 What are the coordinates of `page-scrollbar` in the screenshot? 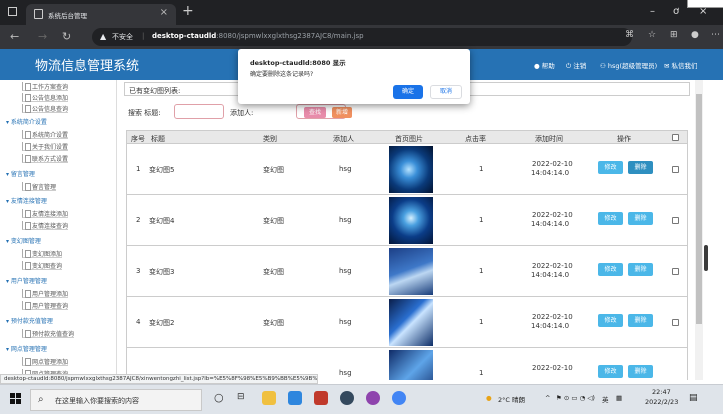 It's located at (699, 230).